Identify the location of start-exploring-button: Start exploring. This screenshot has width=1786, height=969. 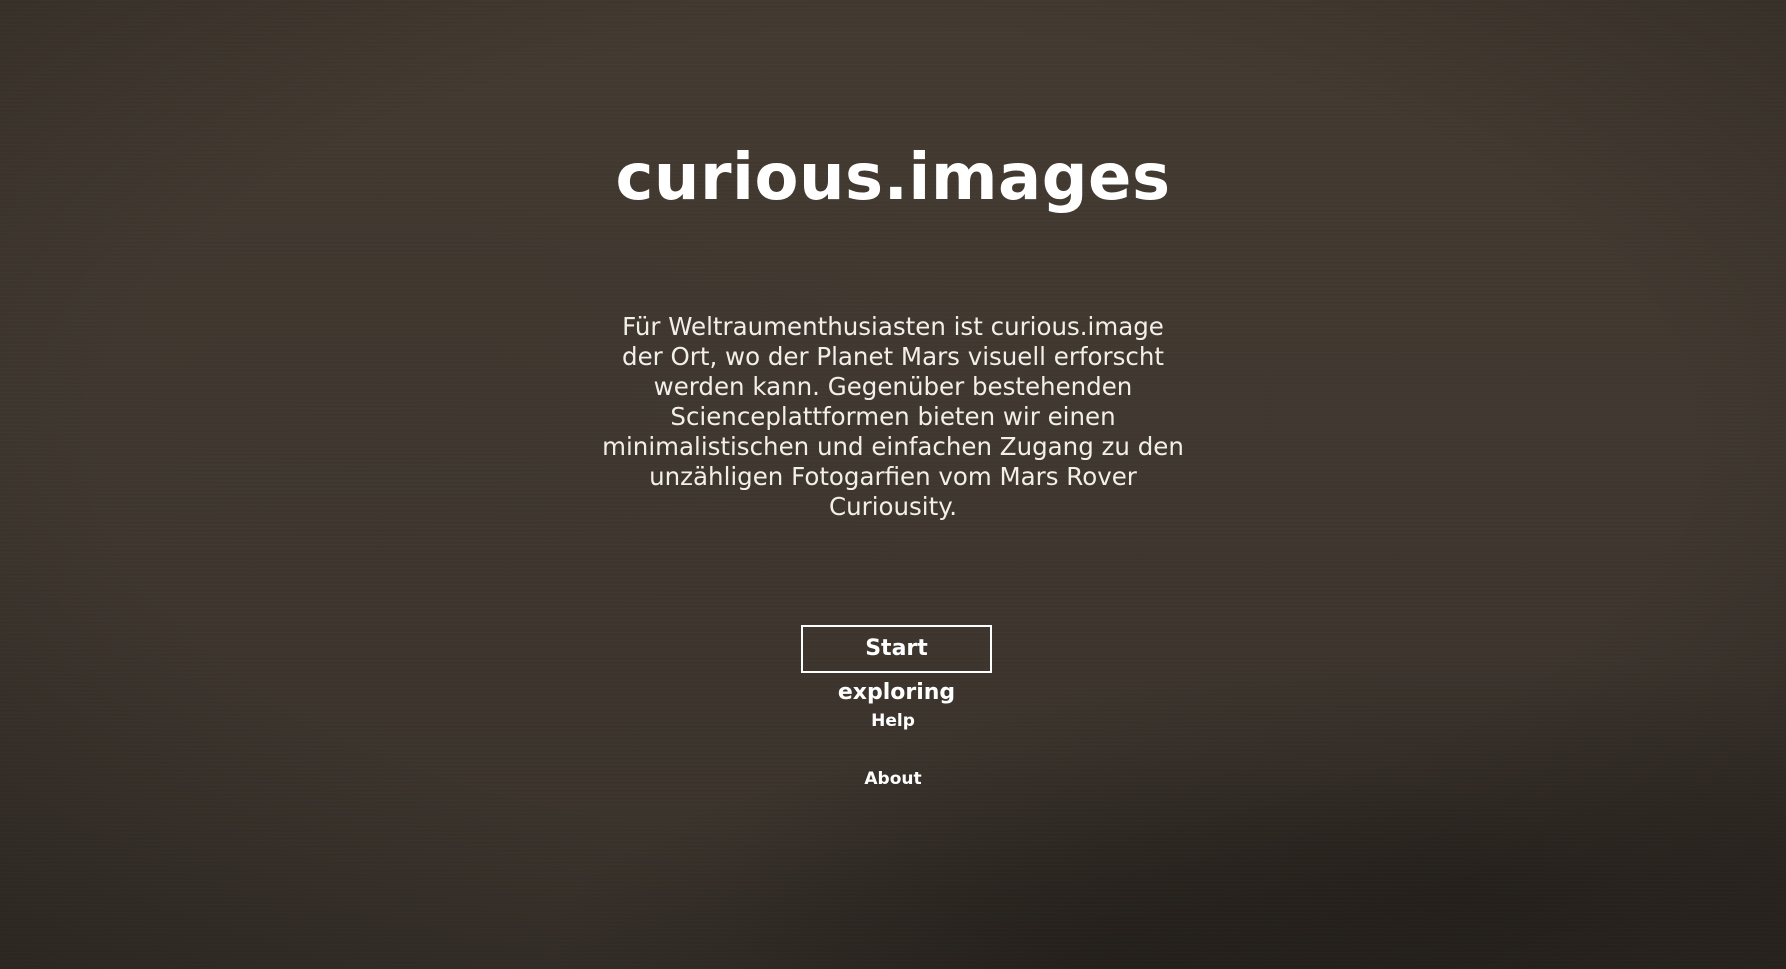
(896, 665).